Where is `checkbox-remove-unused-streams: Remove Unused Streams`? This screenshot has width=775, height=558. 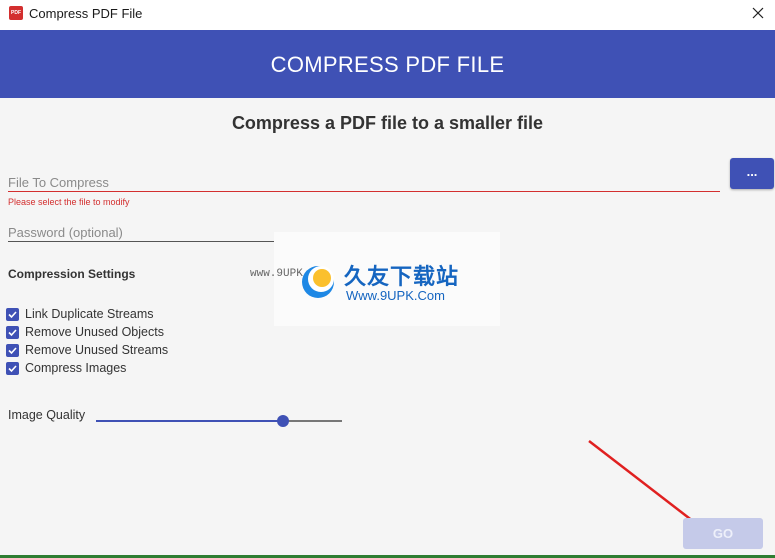
checkbox-remove-unused-streams: Remove Unused Streams is located at coordinates (87, 350).